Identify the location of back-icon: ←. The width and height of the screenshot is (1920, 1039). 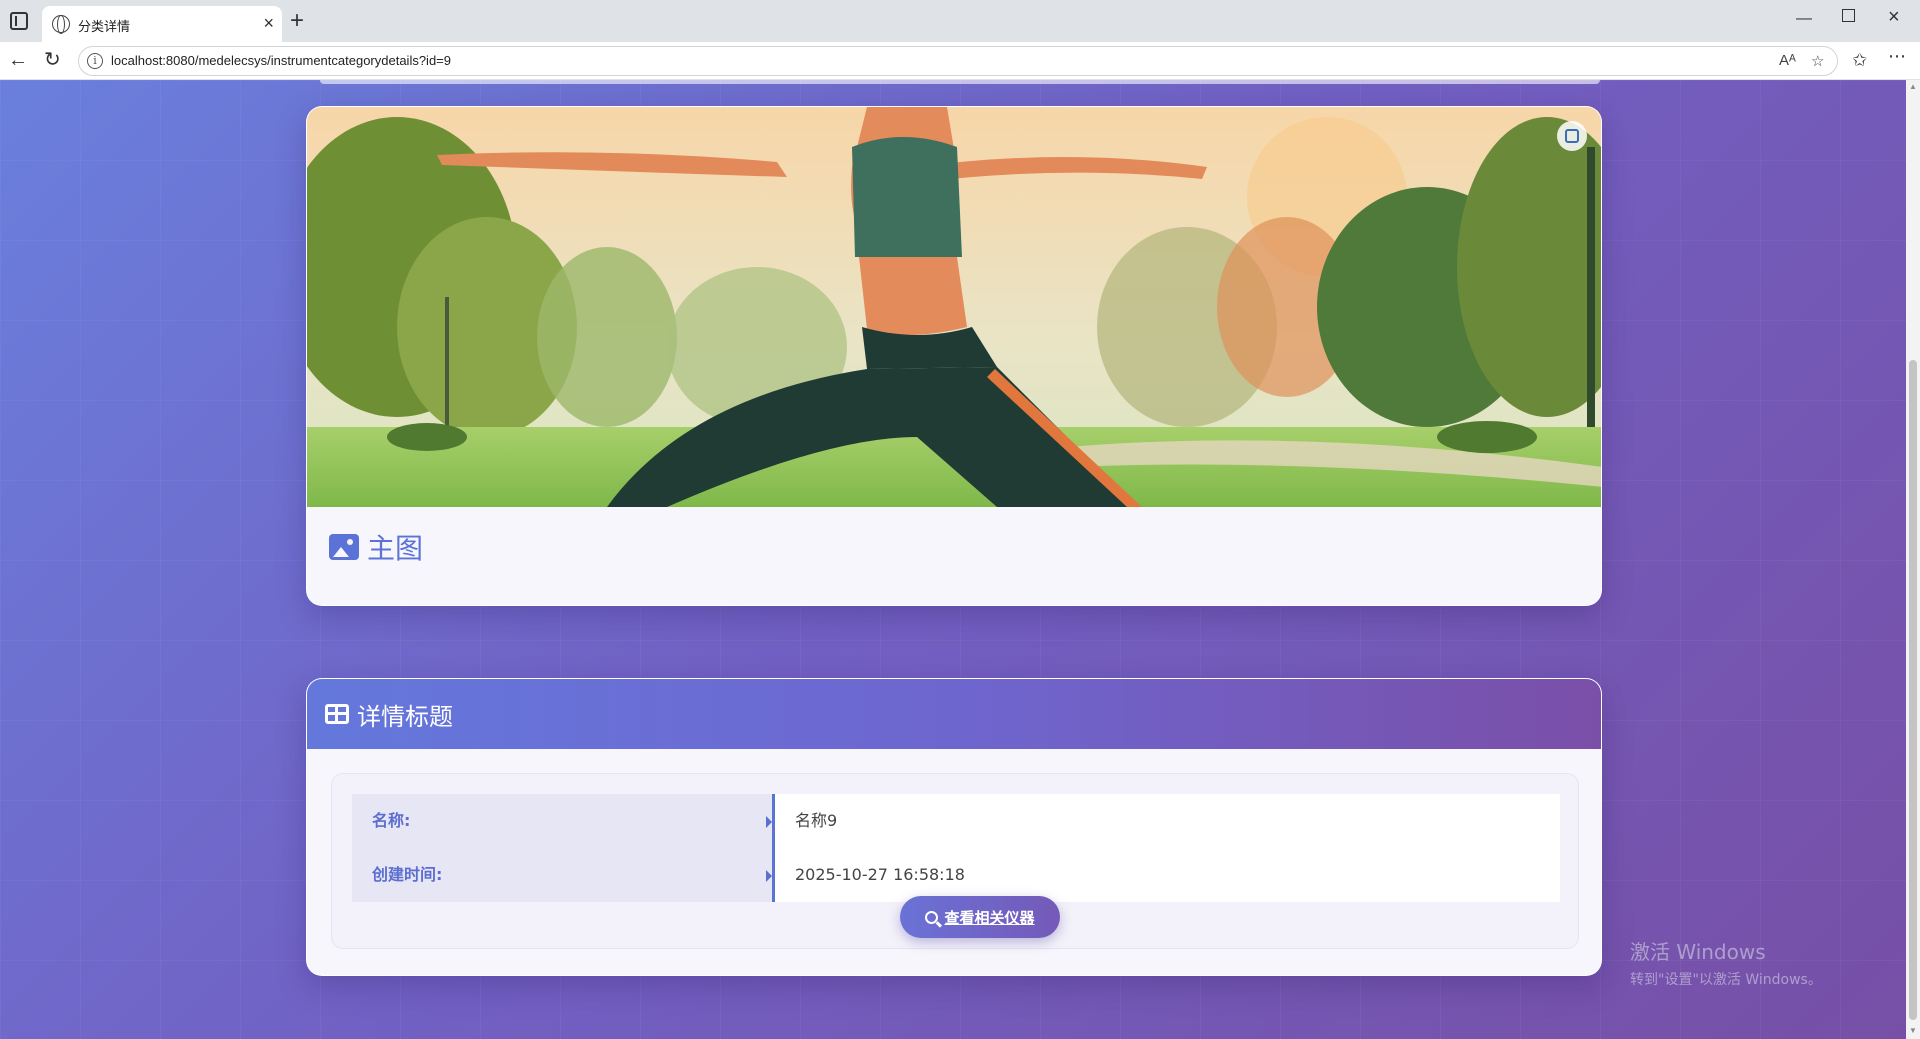
(18, 60).